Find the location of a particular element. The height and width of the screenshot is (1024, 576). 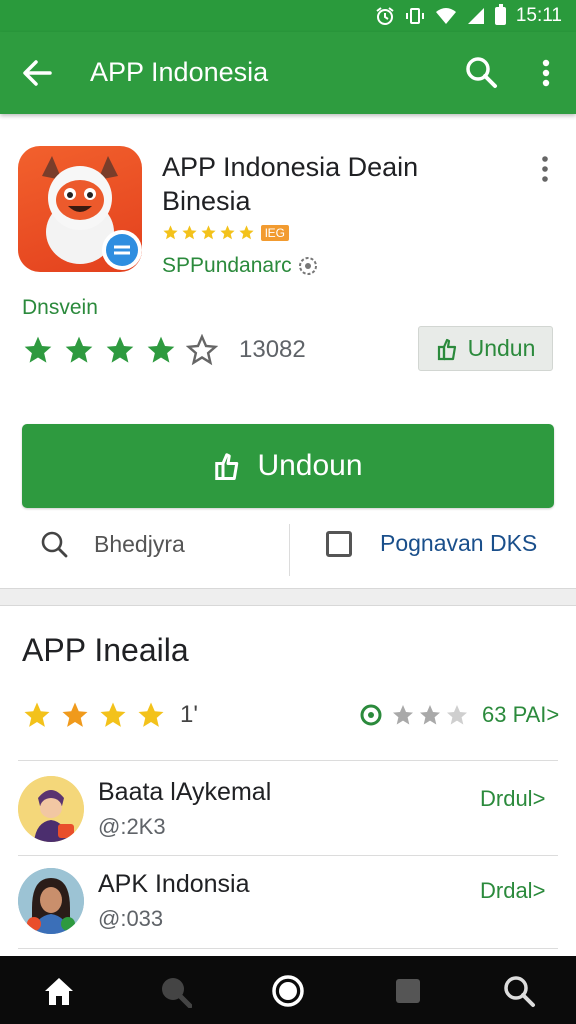

status-icons: 15:11 is located at coordinates (468, 16).